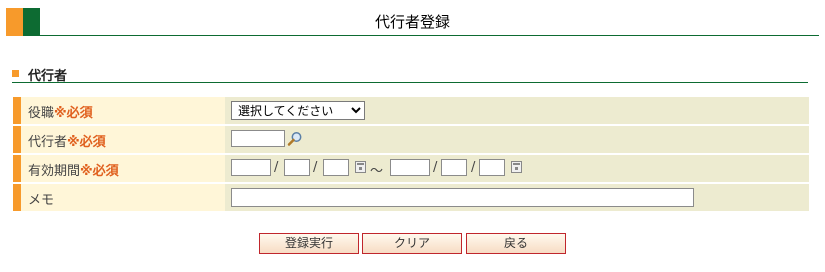  I want to click on end-day-input, so click(492, 167).